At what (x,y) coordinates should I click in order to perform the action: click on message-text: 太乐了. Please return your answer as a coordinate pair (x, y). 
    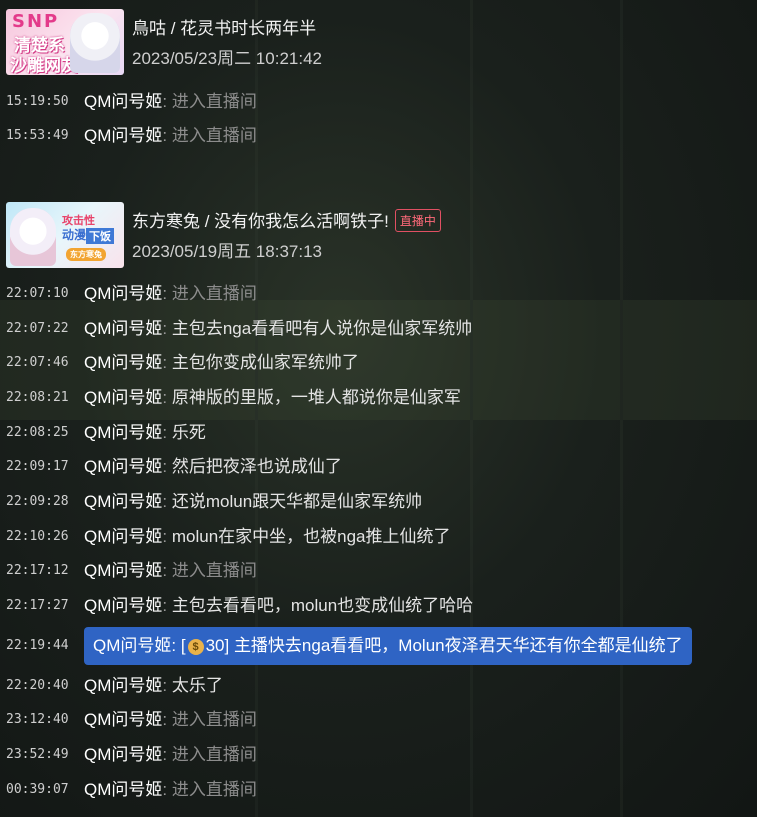
    Looking at the image, I should click on (197, 685).